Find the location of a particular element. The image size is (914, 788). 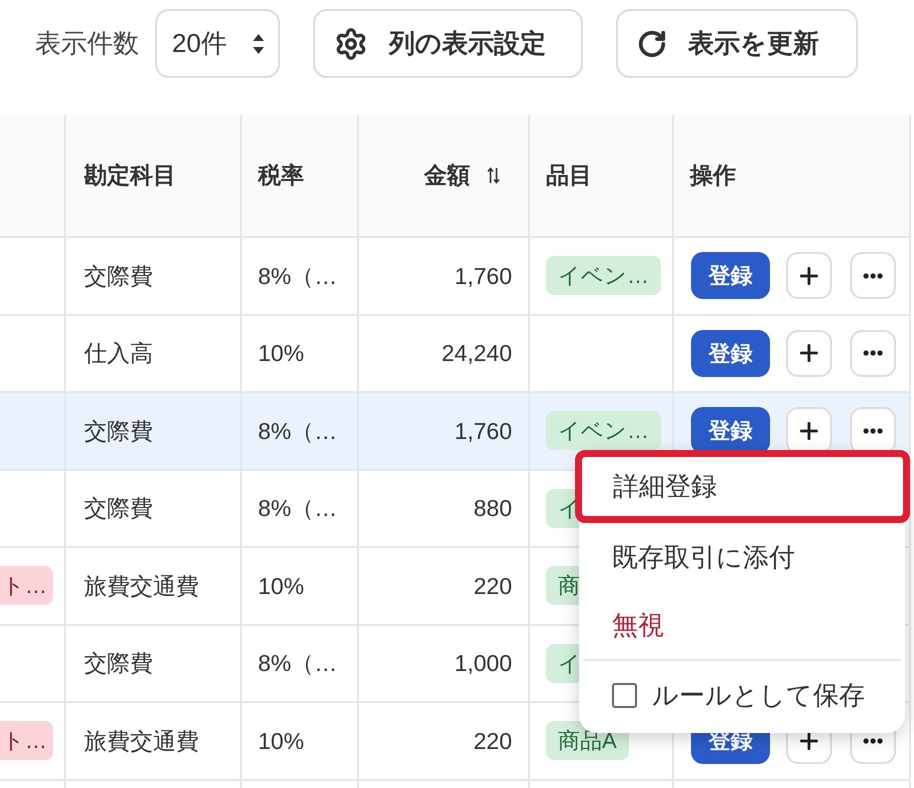

refresh-button: 表示を更新 is located at coordinates (737, 43).